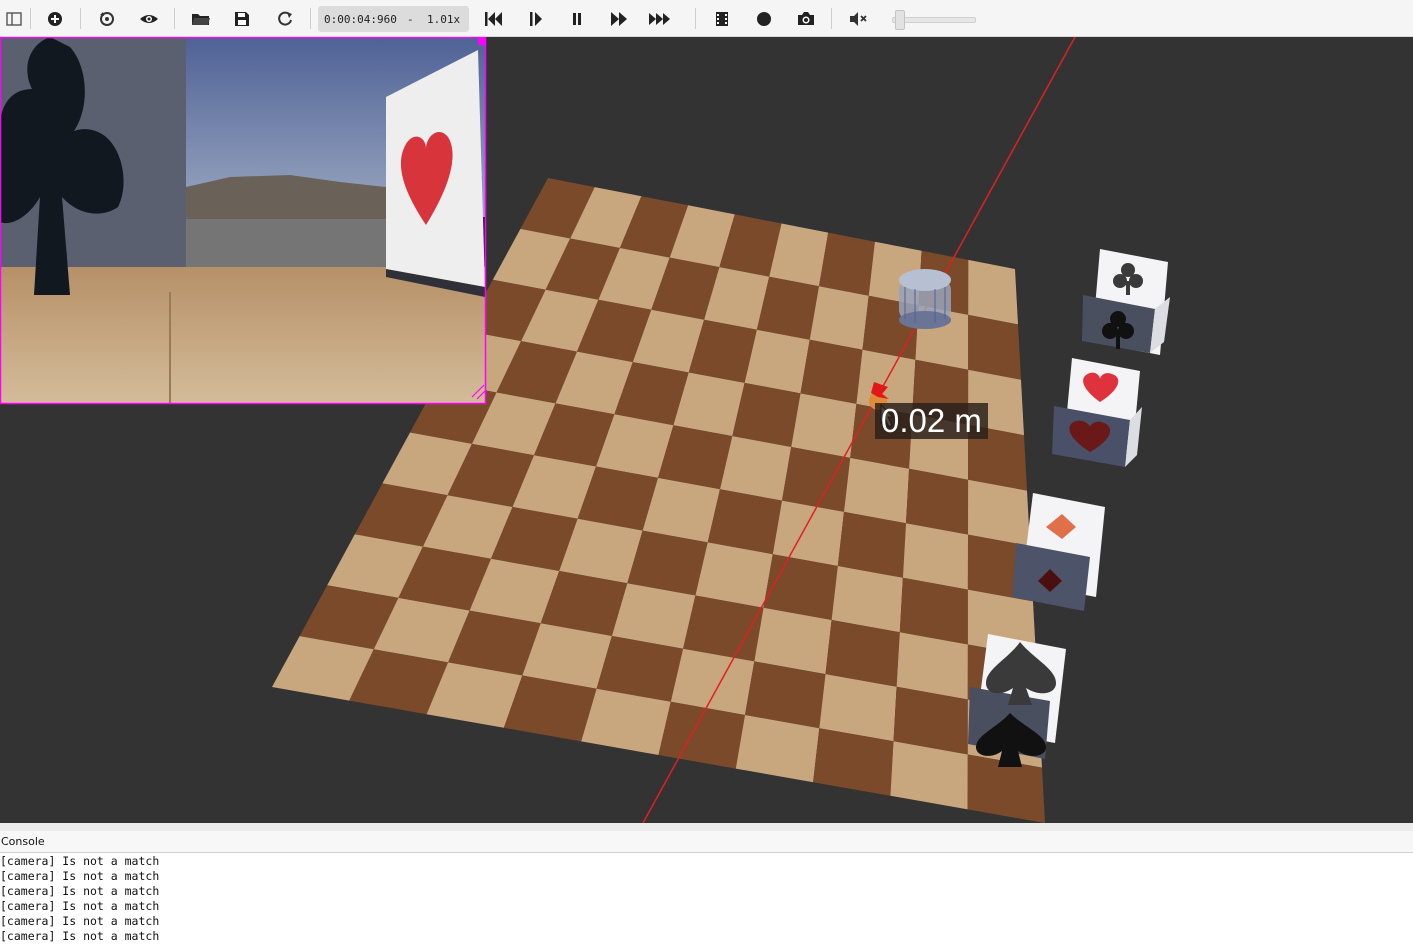 This screenshot has height=951, width=1413. What do you see at coordinates (931, 421) in the screenshot?
I see `measurement-label: 0.02 m` at bounding box center [931, 421].